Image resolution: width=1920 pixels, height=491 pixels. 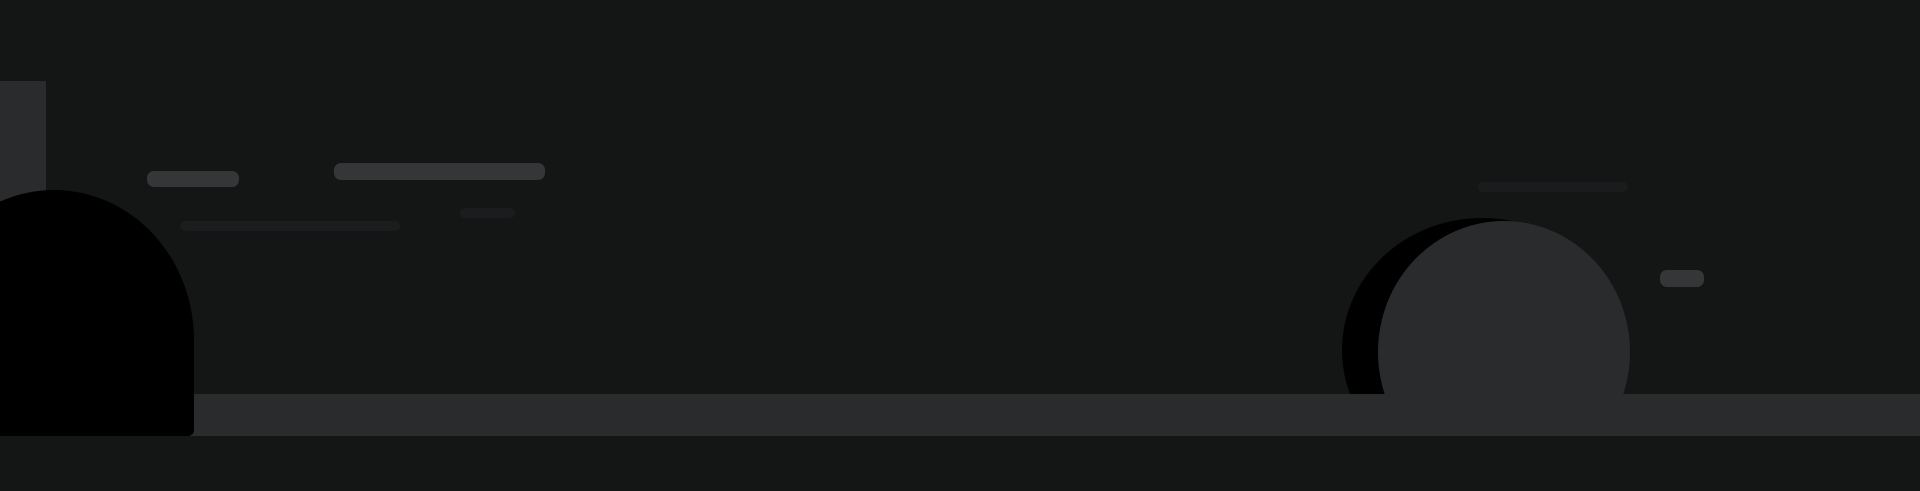 I want to click on faint-placeholder-bar, so click(x=290, y=226).